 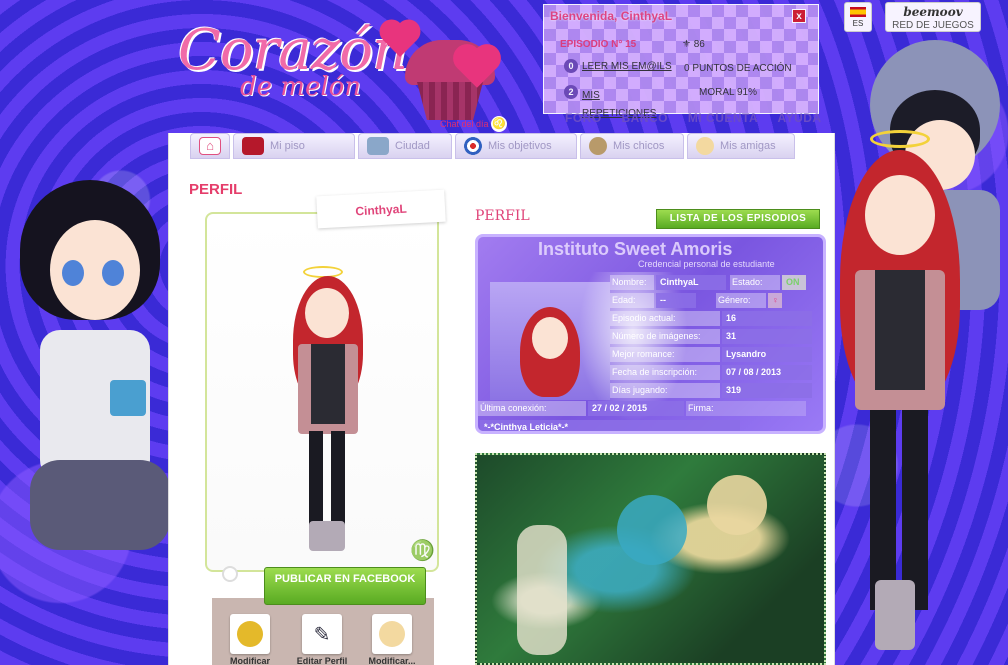 What do you see at coordinates (767, 336) in the screenshot?
I see `images-value: 31` at bounding box center [767, 336].